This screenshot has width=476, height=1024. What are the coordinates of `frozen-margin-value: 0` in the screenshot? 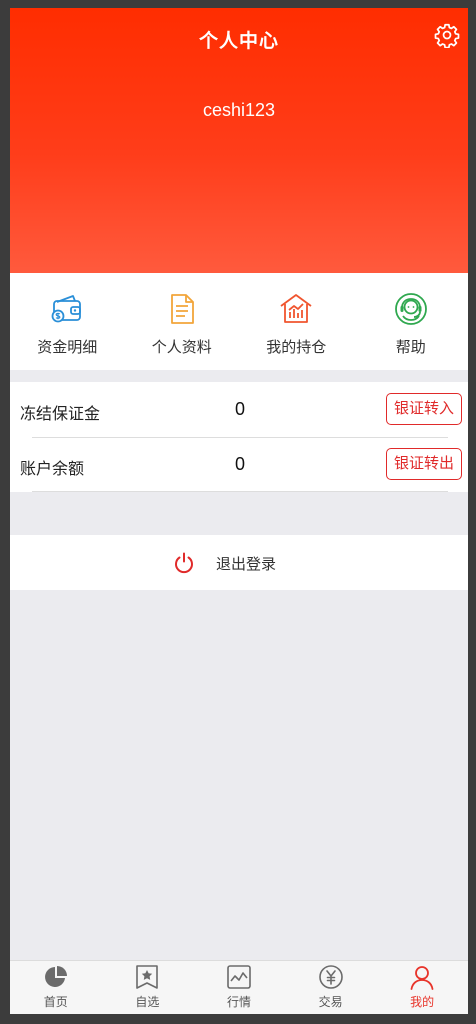 It's located at (240, 409).